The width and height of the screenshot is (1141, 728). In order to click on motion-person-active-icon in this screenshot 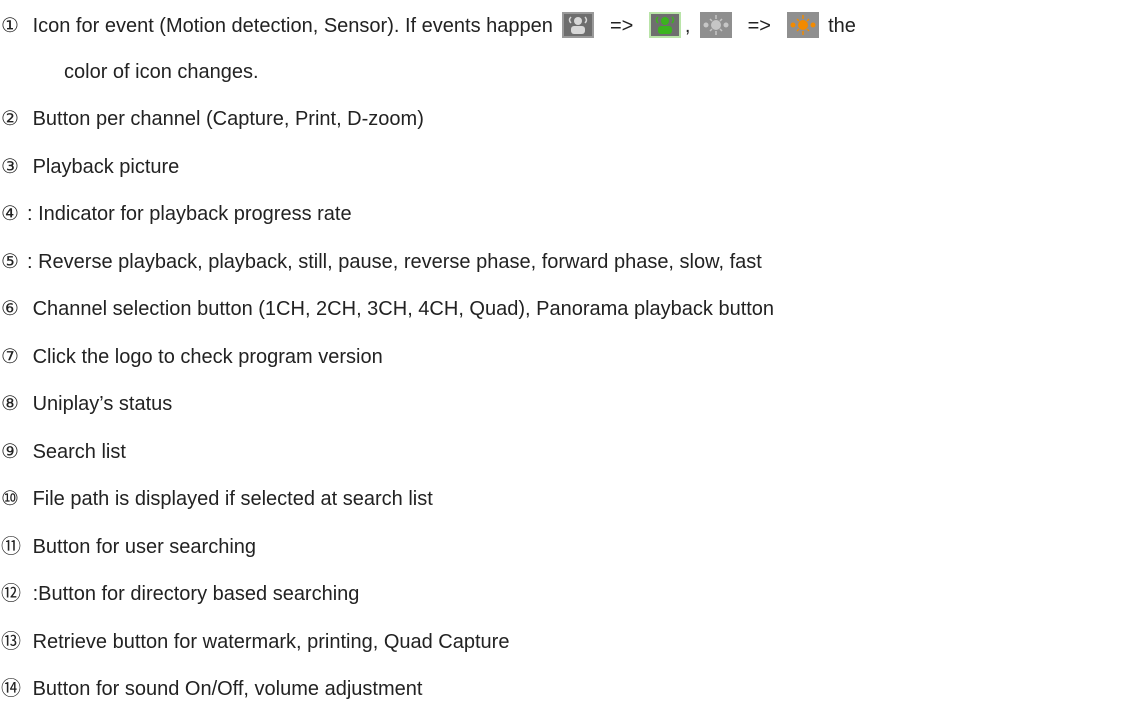, I will do `click(664, 25)`.